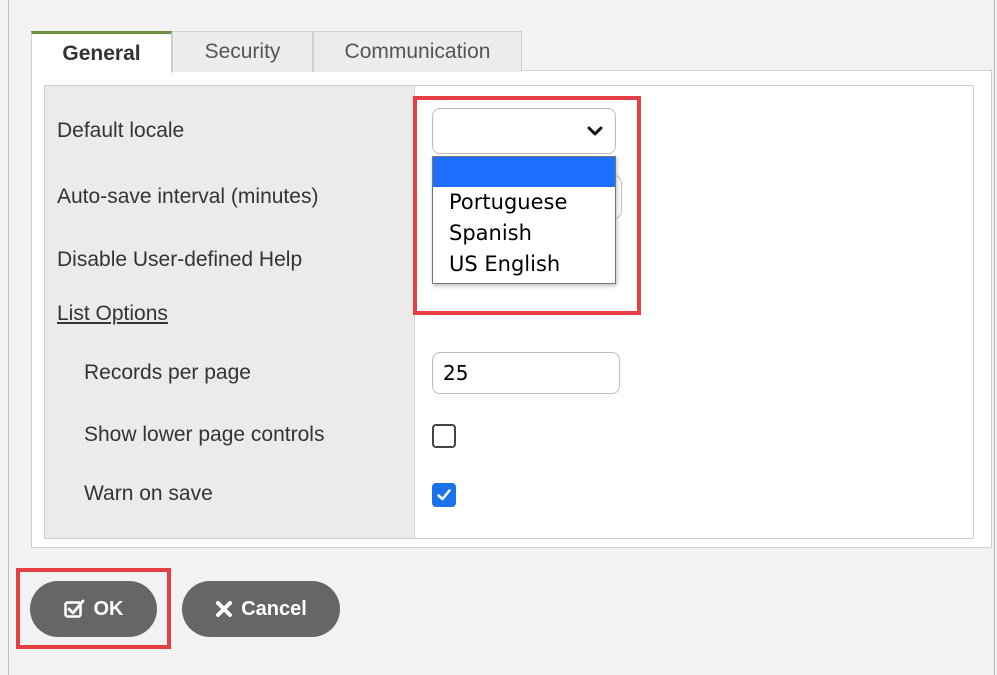 This screenshot has width=997, height=675. Describe the element at coordinates (224, 609) in the screenshot. I see `x-icon` at that location.